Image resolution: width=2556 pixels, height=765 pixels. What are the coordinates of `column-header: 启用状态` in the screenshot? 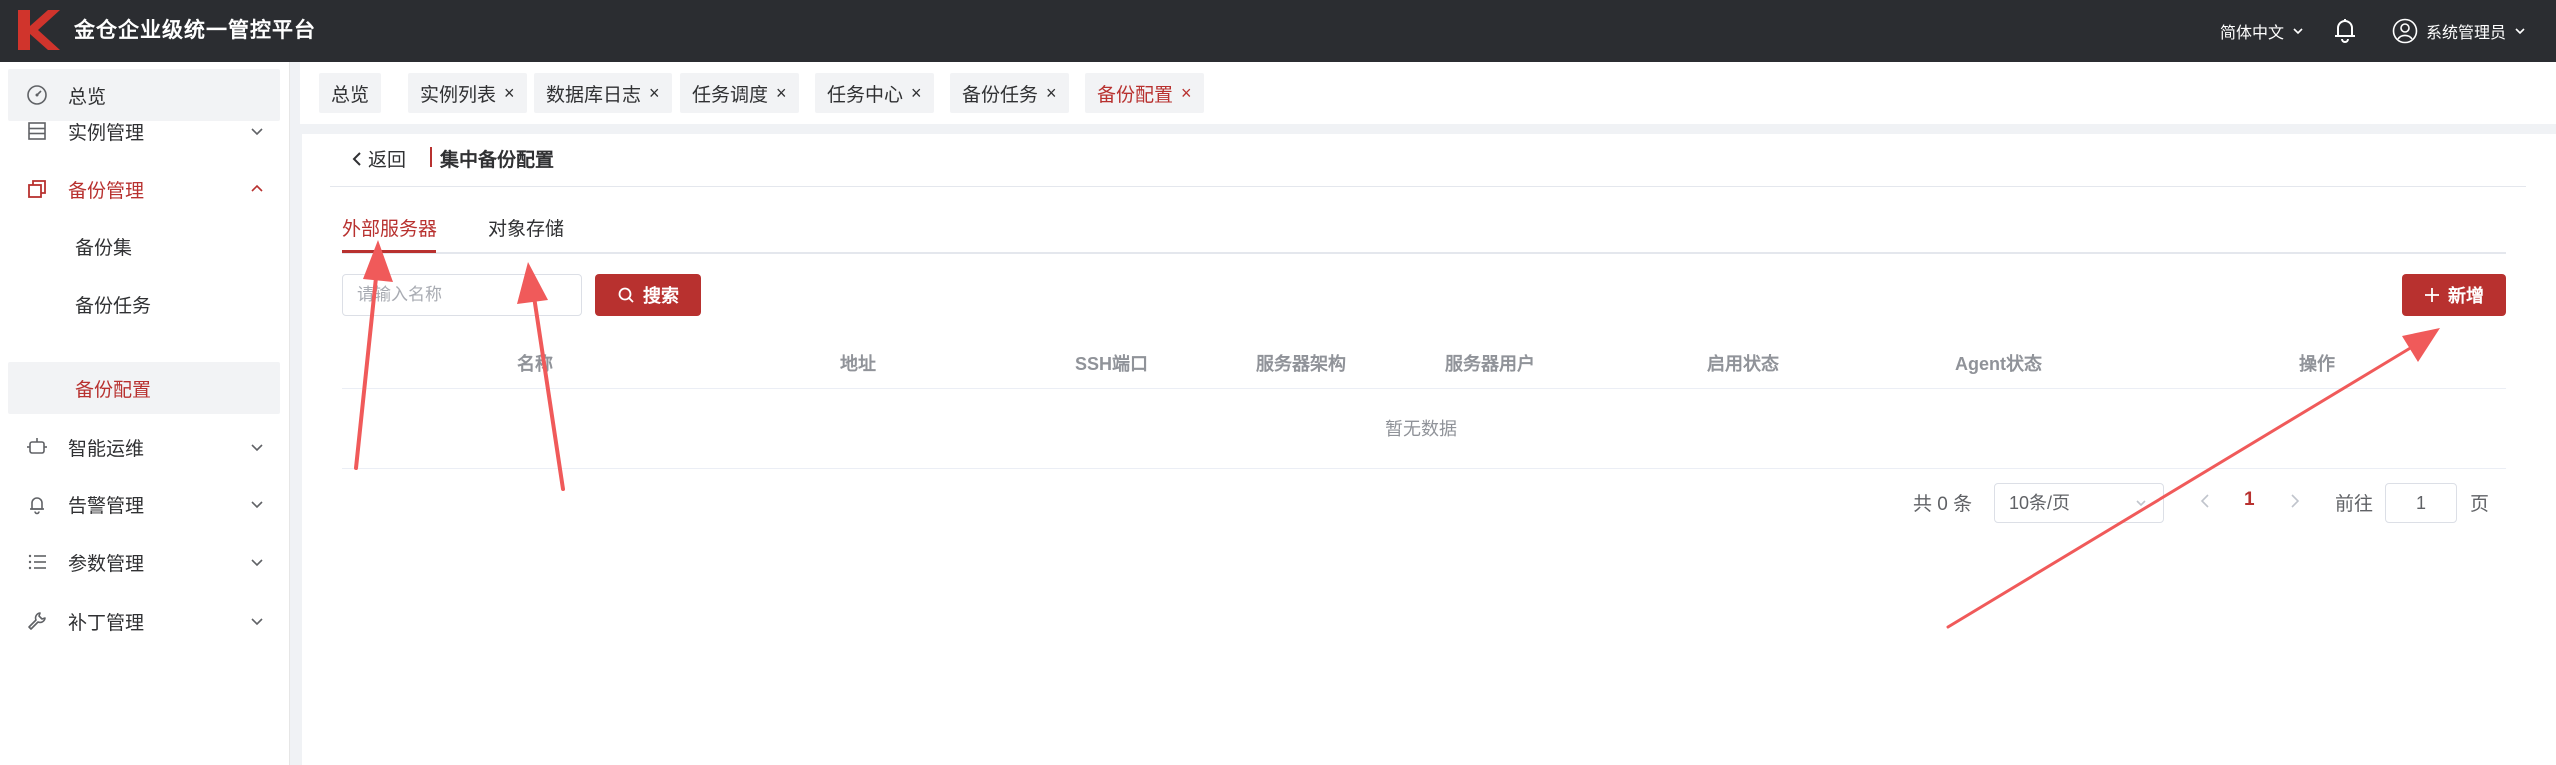 It's located at (1743, 364).